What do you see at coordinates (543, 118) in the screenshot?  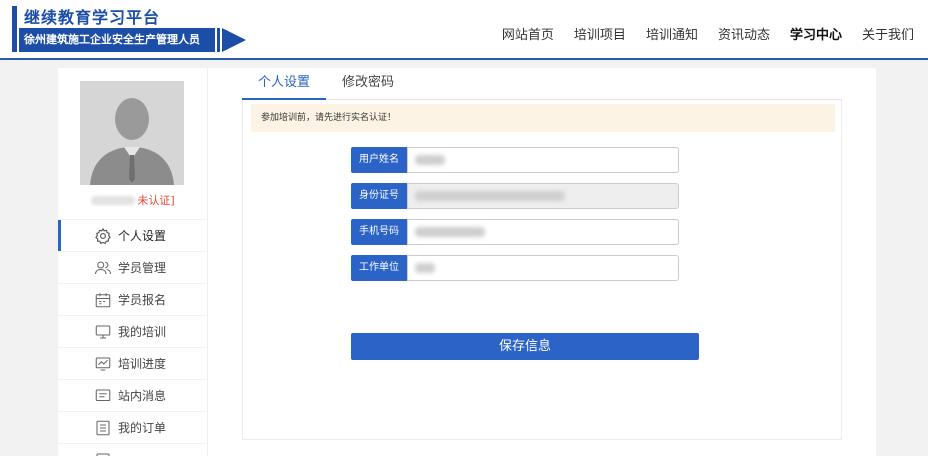 I see `verification-notice: 参加培训前，请先进行实名认证！` at bounding box center [543, 118].